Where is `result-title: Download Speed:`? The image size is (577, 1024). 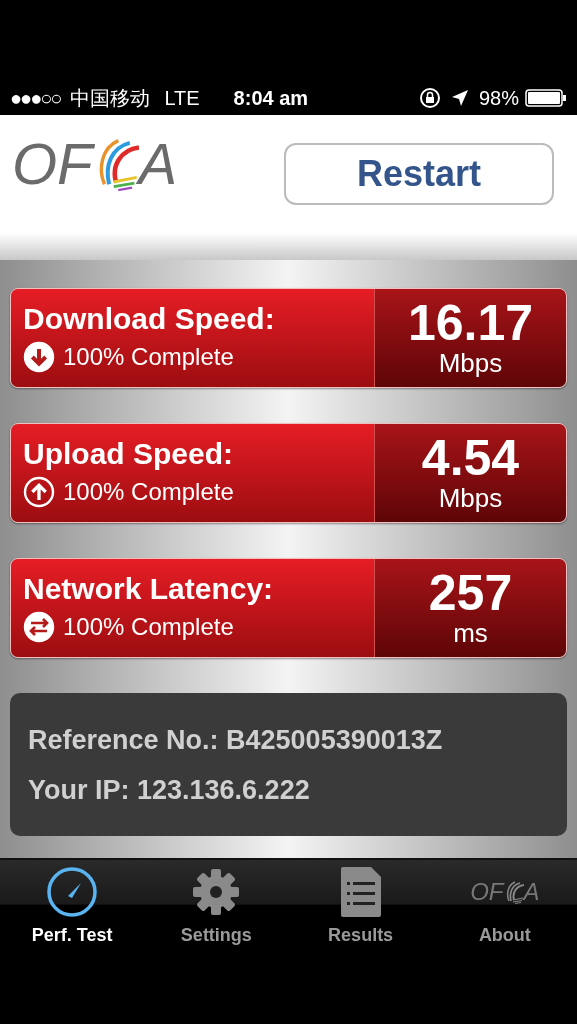
result-title: Download Speed: is located at coordinates (149, 319).